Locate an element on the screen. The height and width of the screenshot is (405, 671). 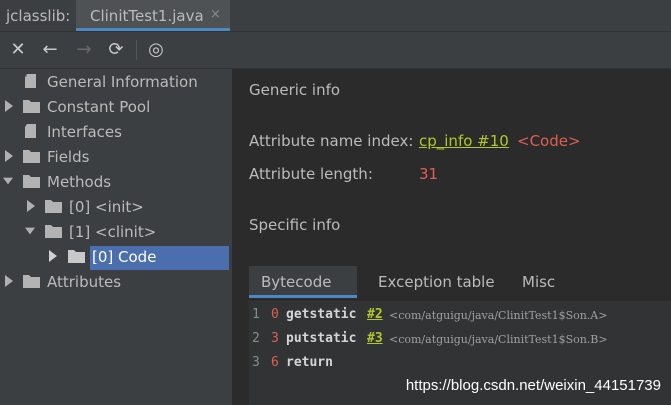
tree-item-label: Interfaces is located at coordinates (84, 132).